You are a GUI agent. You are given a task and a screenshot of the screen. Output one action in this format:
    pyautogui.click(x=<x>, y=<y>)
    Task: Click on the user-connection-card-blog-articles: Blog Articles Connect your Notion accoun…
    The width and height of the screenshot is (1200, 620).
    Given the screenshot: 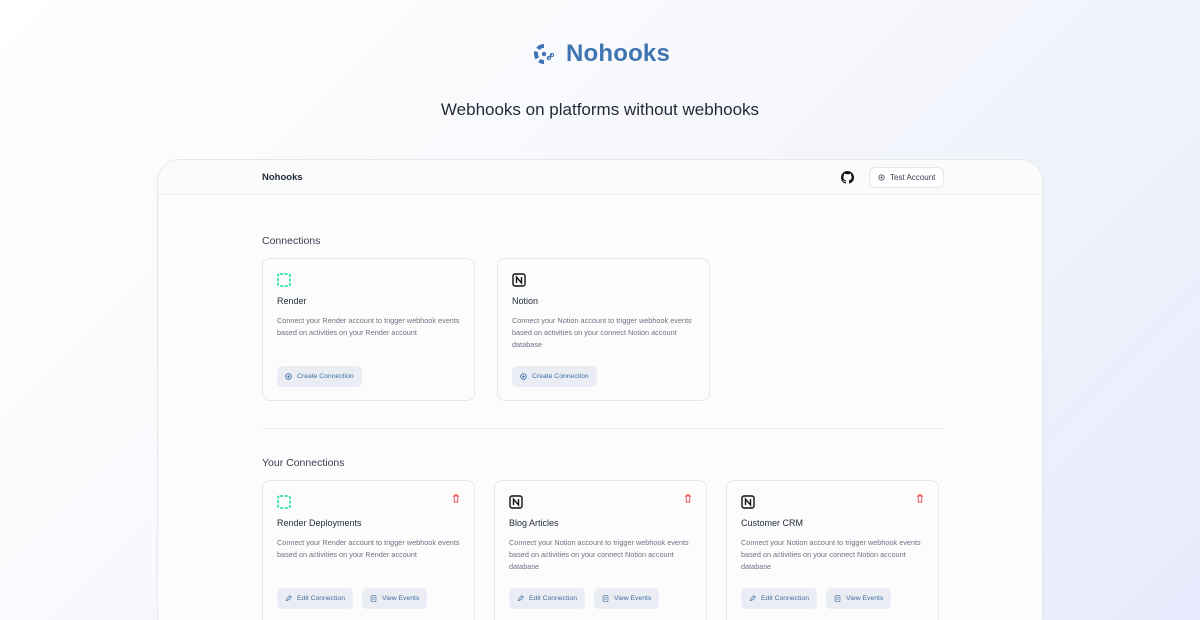 What is the action you would take?
    pyautogui.click(x=600, y=550)
    